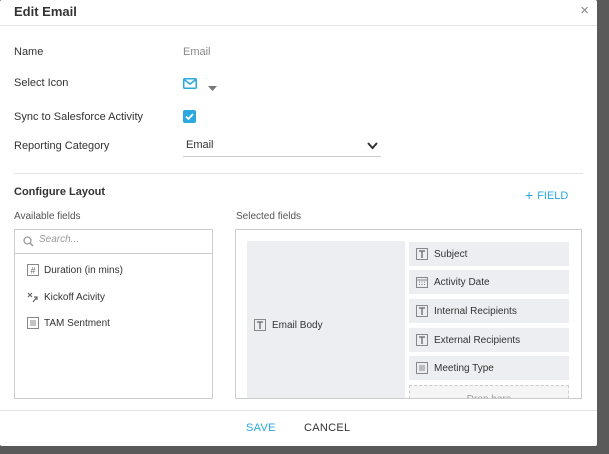 This screenshot has width=609, height=454. Describe the element at coordinates (422, 282) in the screenshot. I see `calendar-field-icon` at that location.